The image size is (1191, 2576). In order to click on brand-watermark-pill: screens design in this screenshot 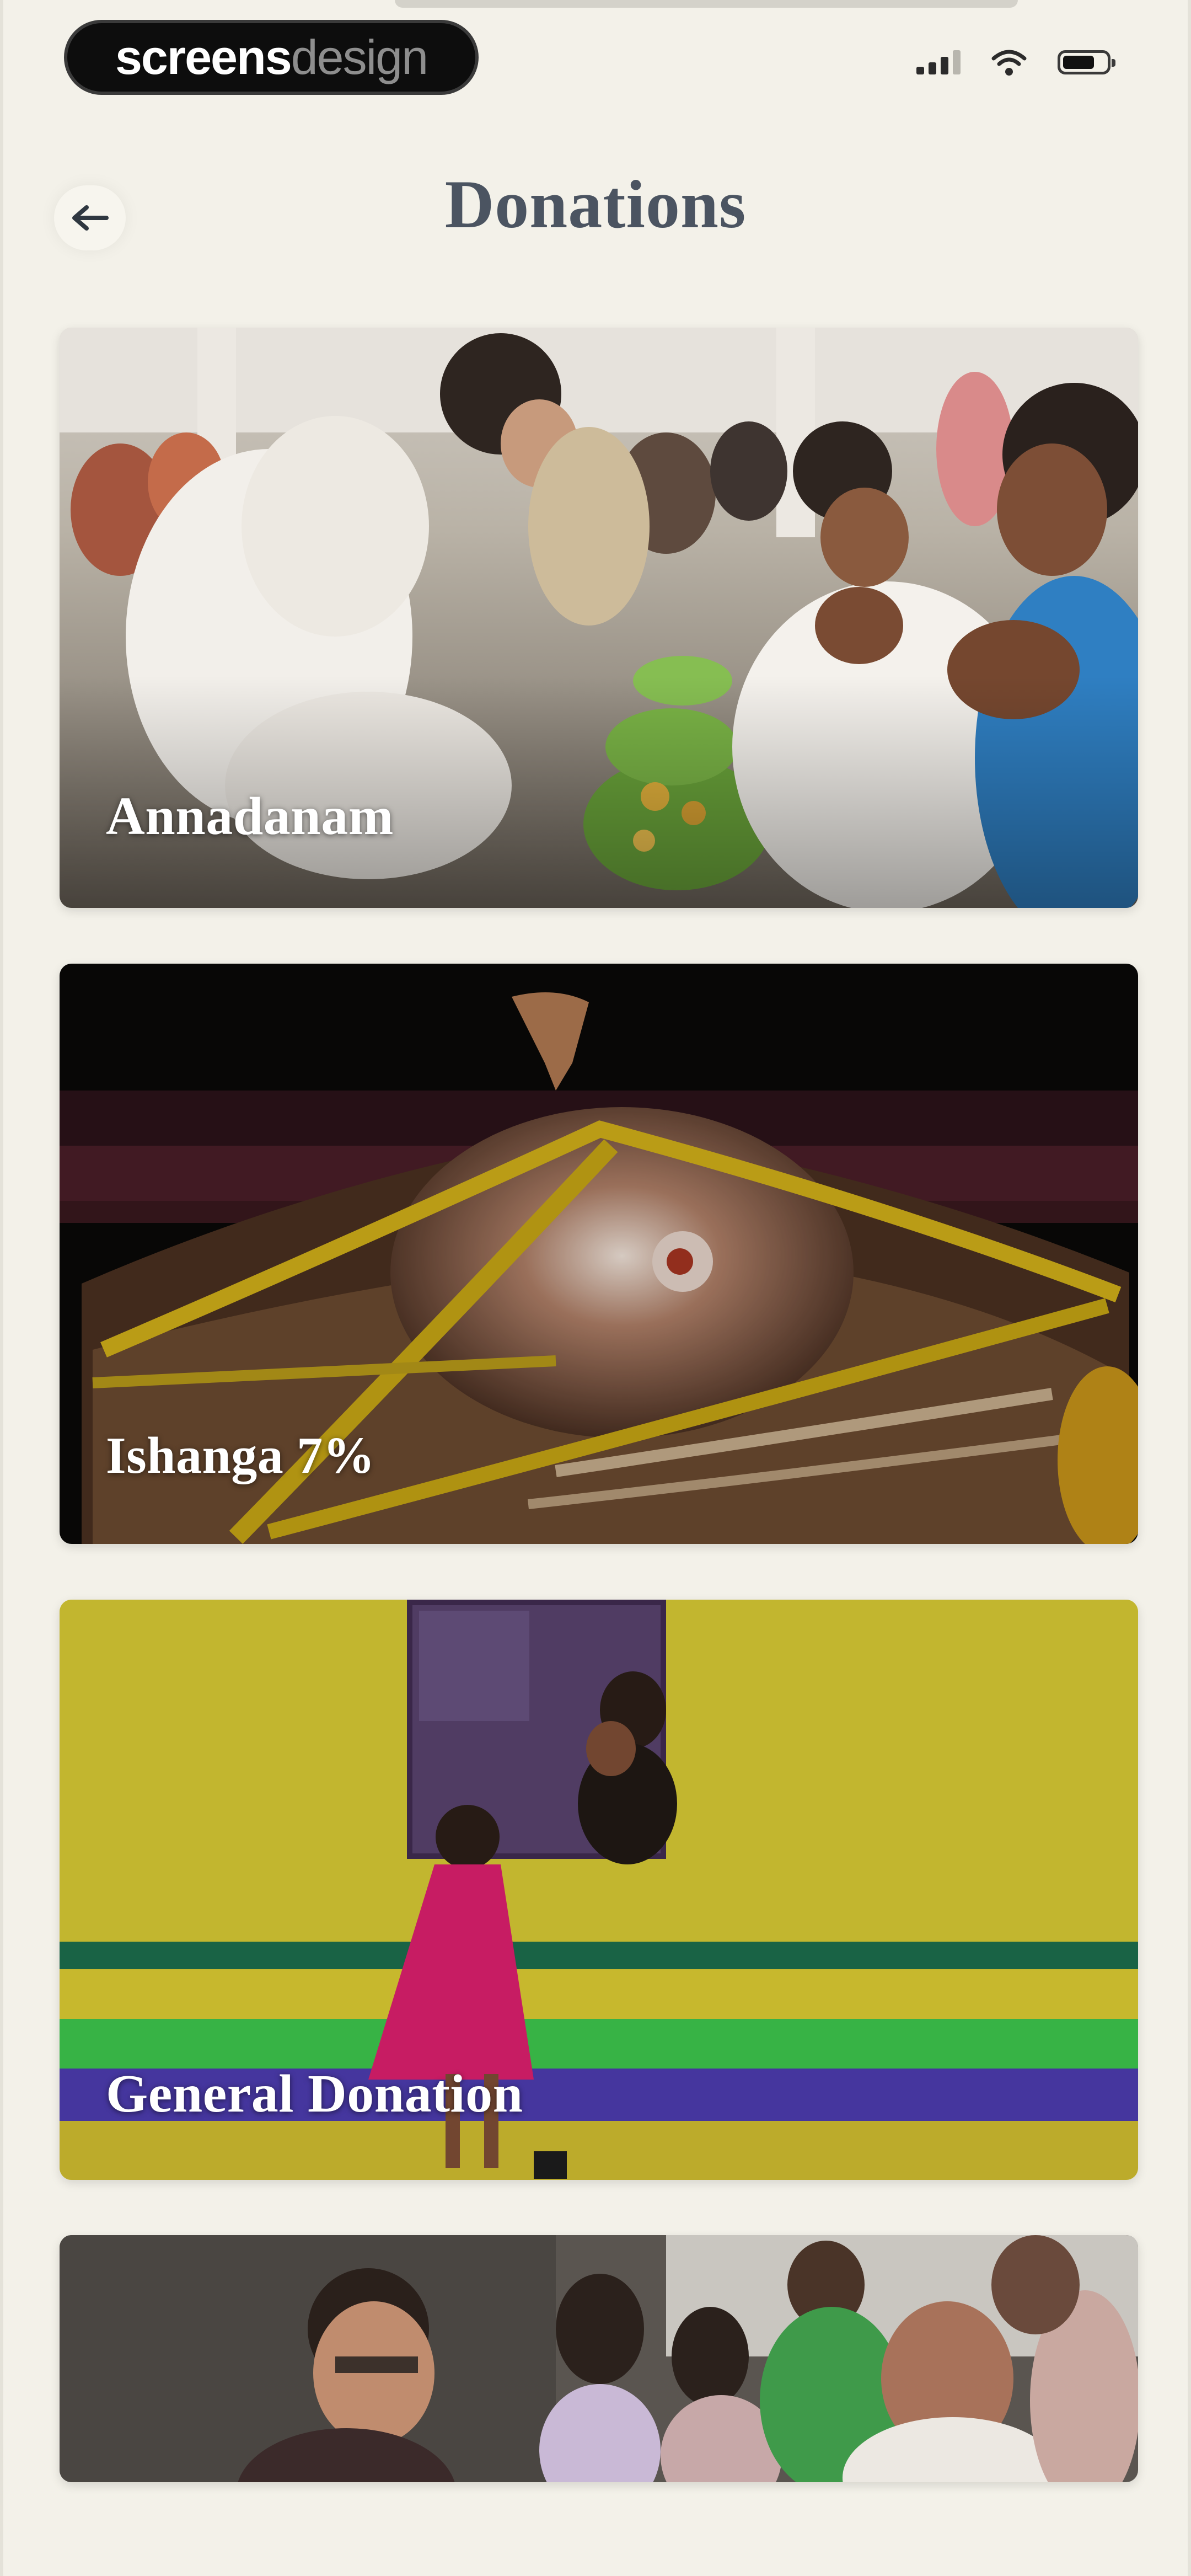, I will do `click(271, 57)`.